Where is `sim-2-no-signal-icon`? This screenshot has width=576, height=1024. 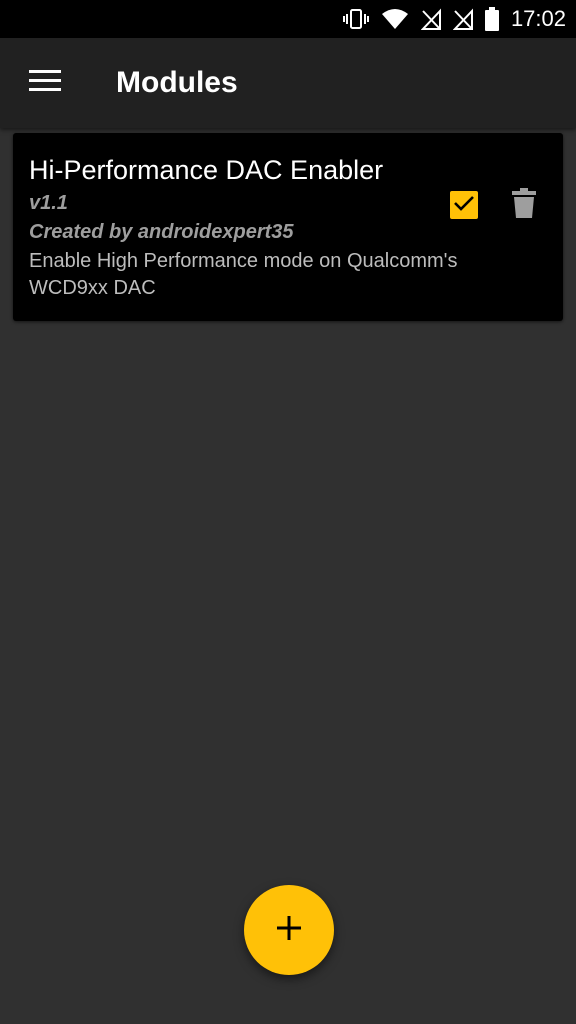
sim-2-no-signal-icon is located at coordinates (462, 19).